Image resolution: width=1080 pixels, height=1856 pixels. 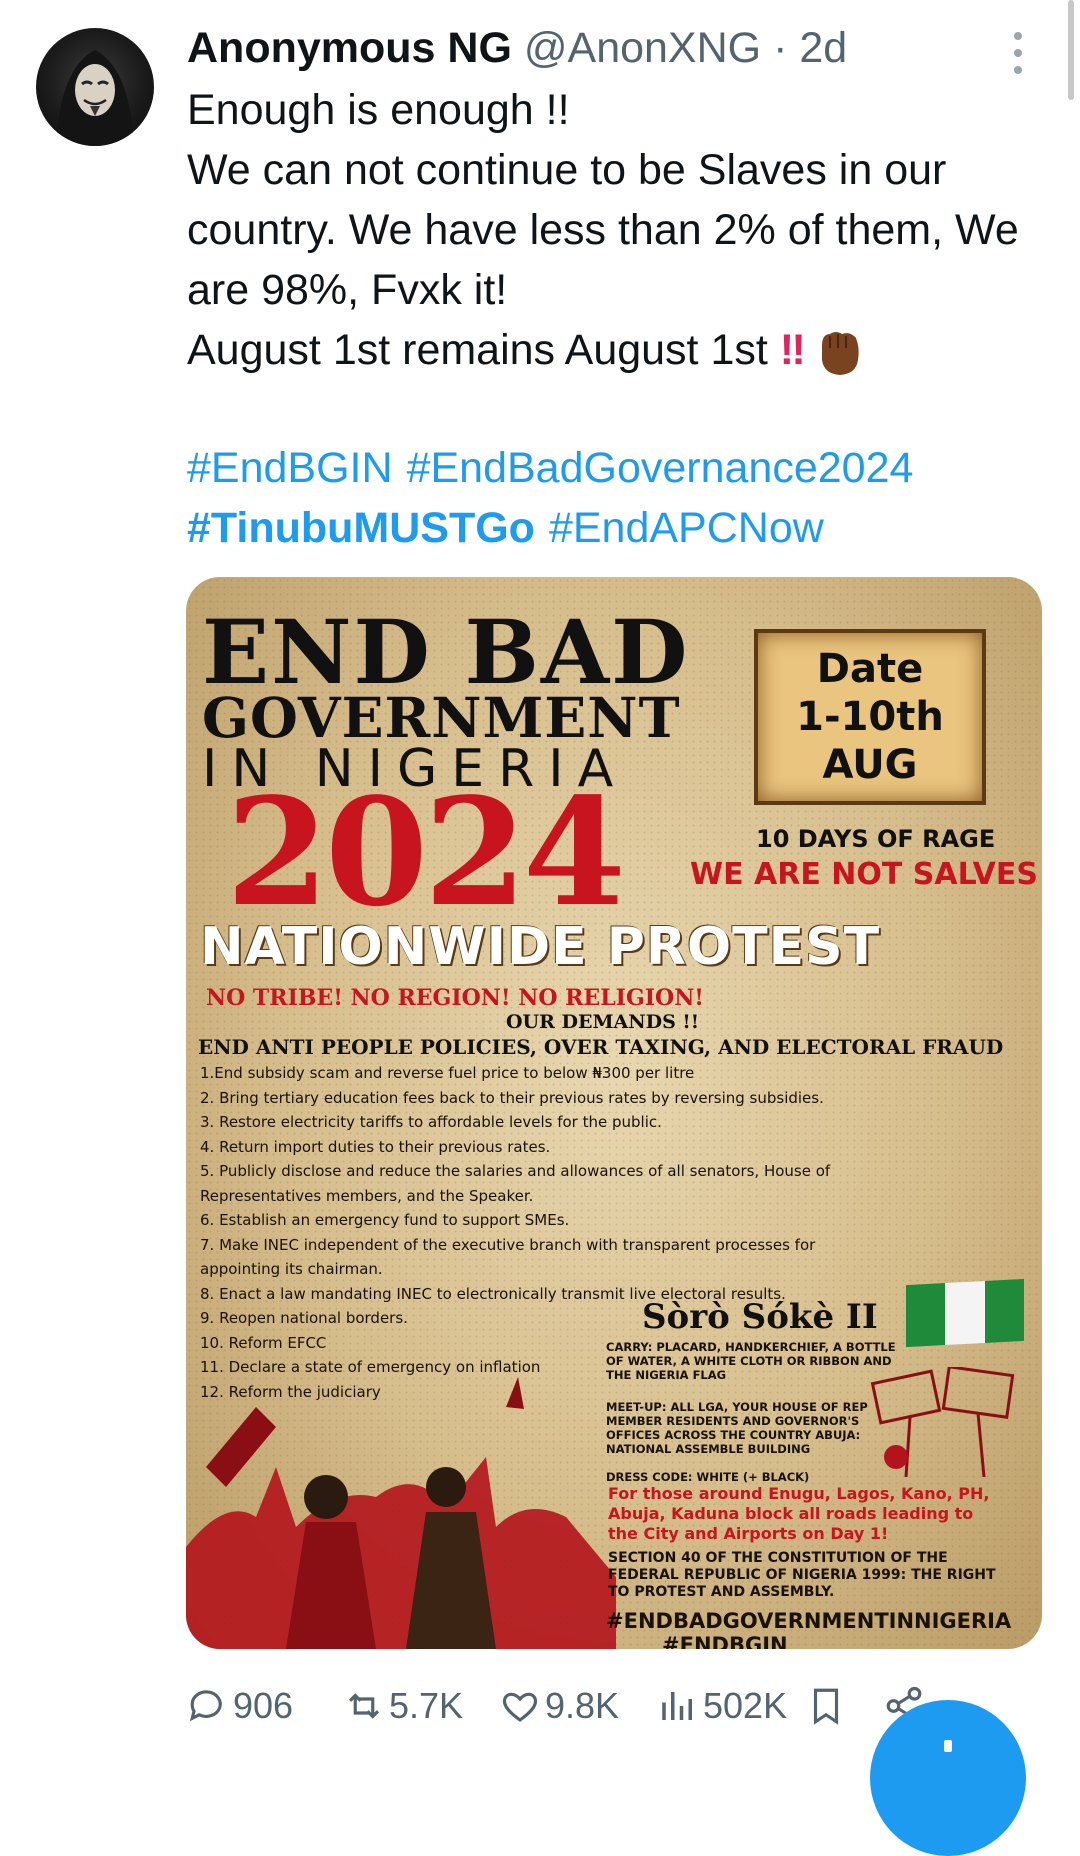 What do you see at coordinates (349, 48) in the screenshot?
I see `display-name: Anonymous NG` at bounding box center [349, 48].